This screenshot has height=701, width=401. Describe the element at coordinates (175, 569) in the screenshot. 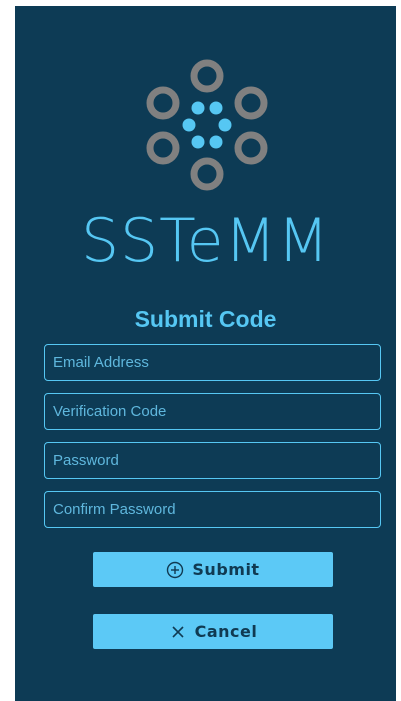

I see `plus-circle-icon` at that location.